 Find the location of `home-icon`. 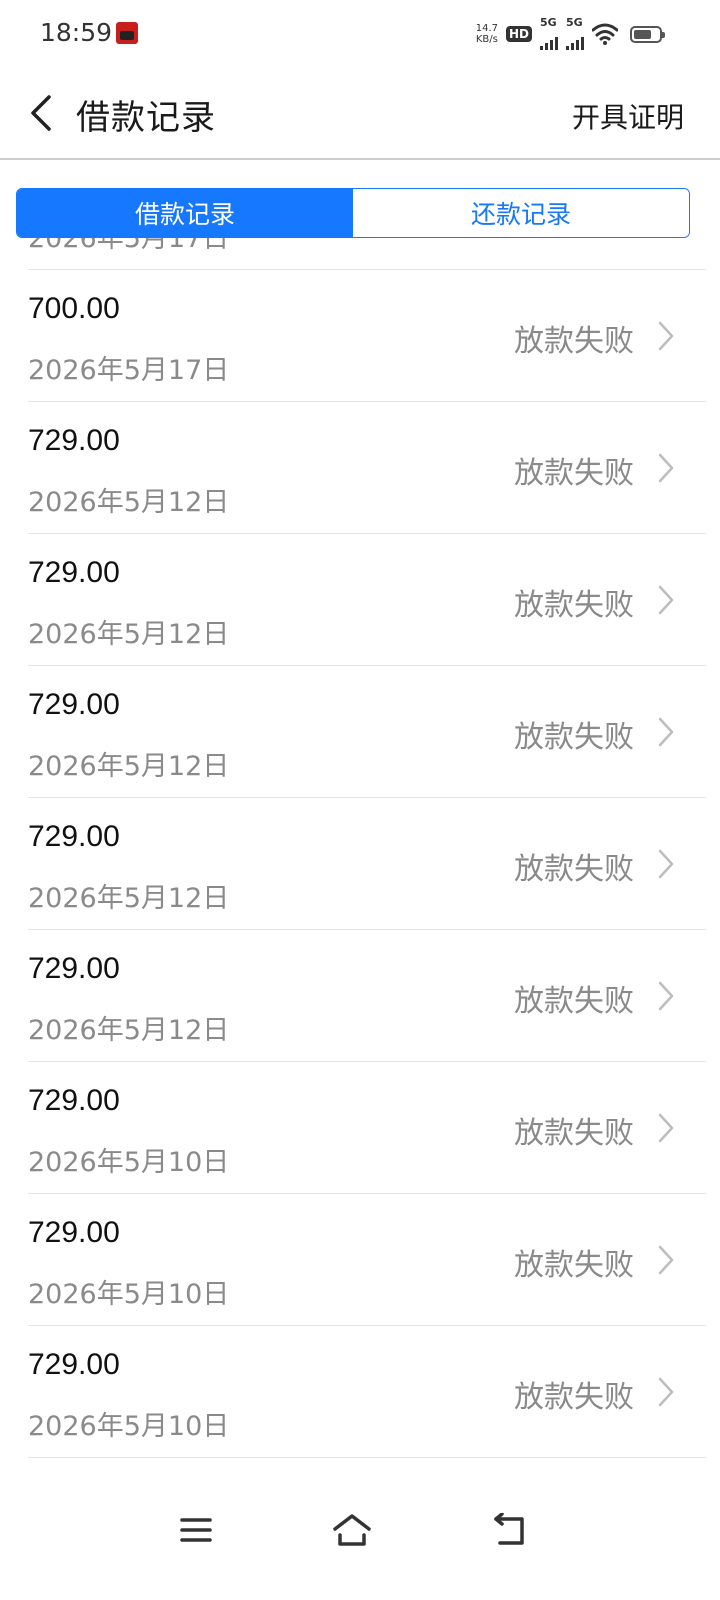

home-icon is located at coordinates (352, 1530).